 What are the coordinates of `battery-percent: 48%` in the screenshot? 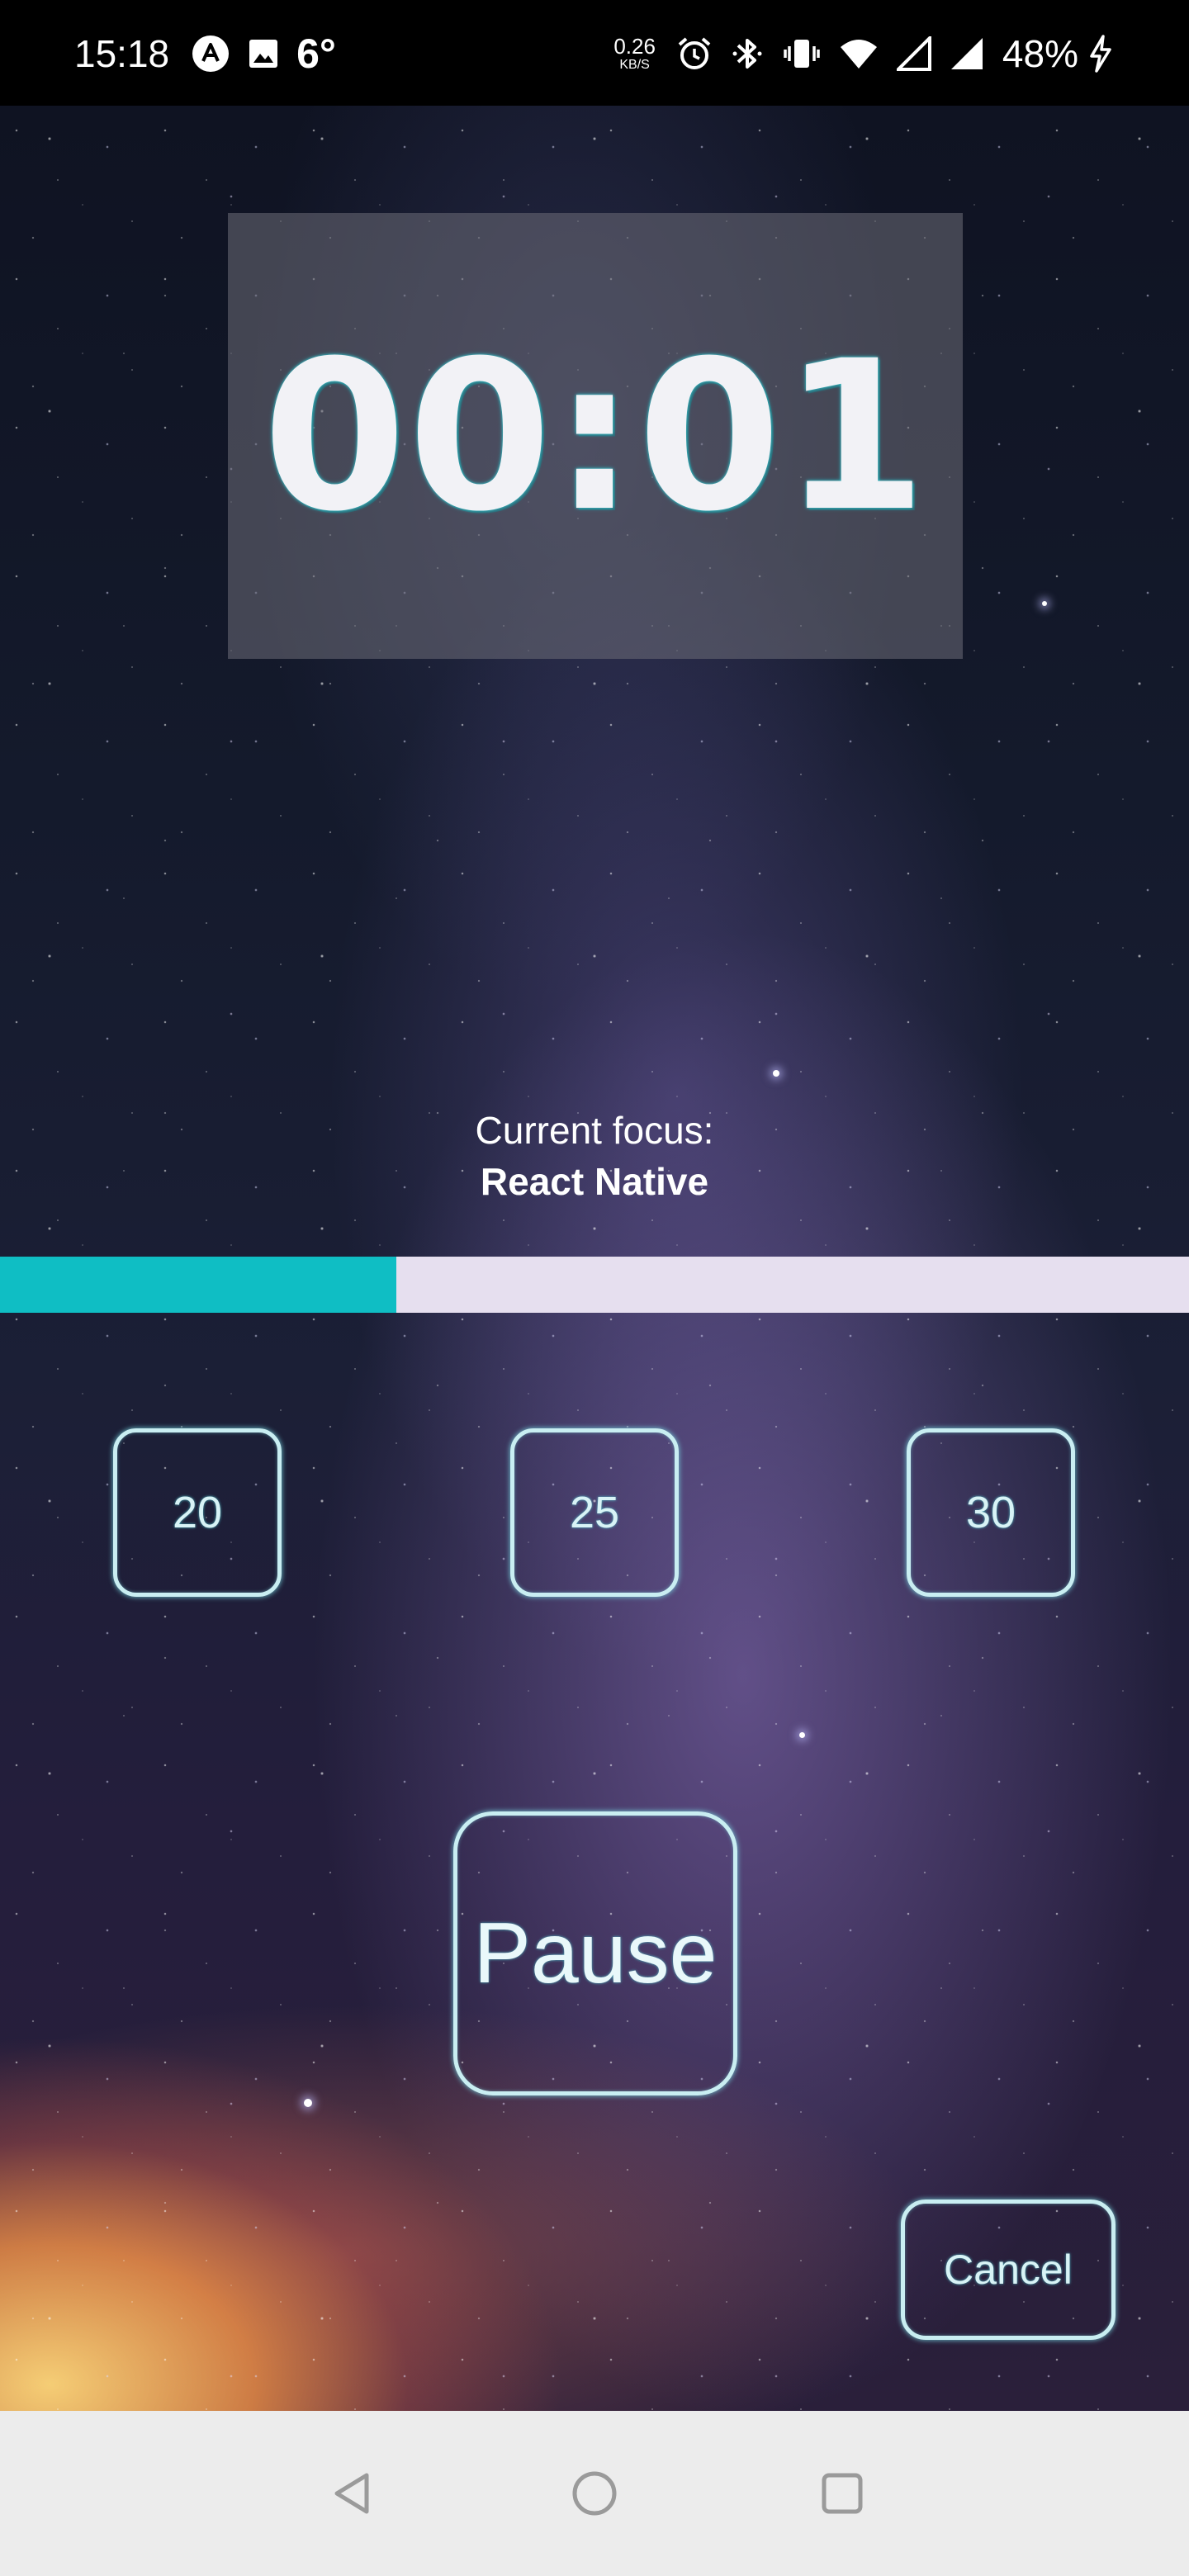 It's located at (1040, 53).